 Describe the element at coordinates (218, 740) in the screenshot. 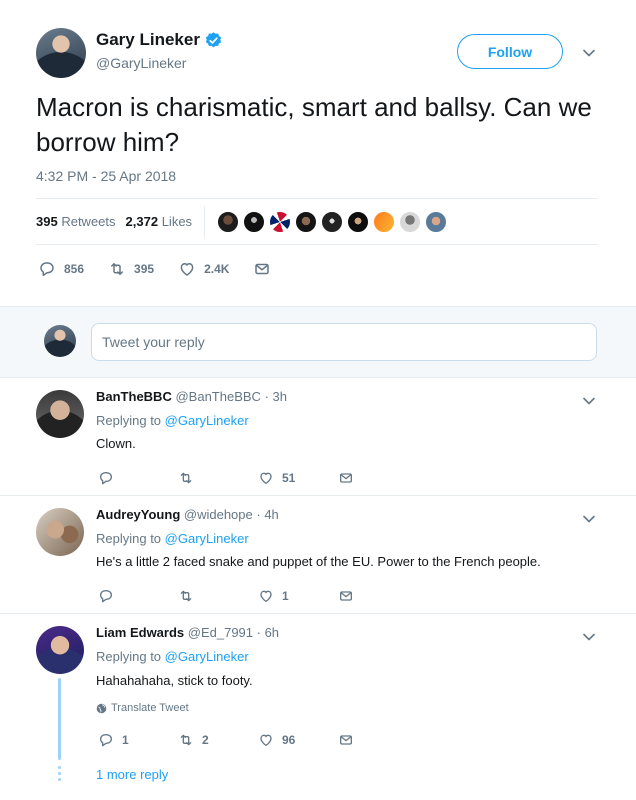

I see `retweet-action: 2` at that location.